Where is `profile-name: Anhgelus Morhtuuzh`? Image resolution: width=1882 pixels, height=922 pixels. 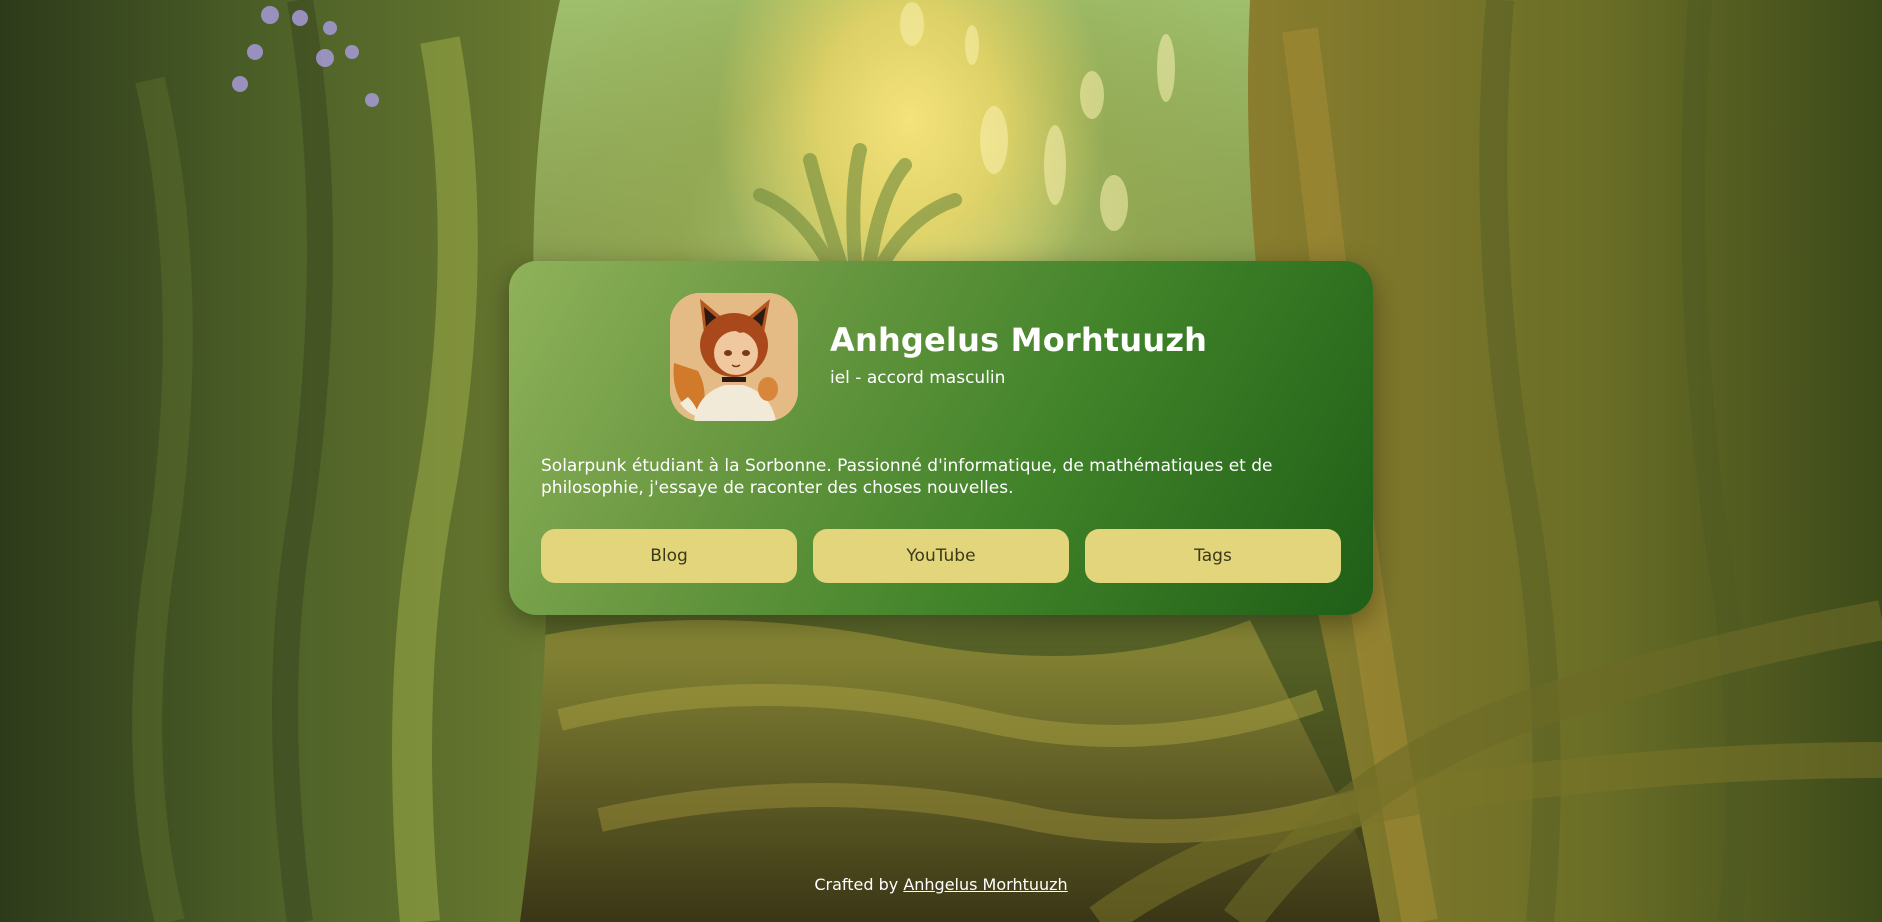 profile-name: Anhgelus Morhtuuzh is located at coordinates (1019, 340).